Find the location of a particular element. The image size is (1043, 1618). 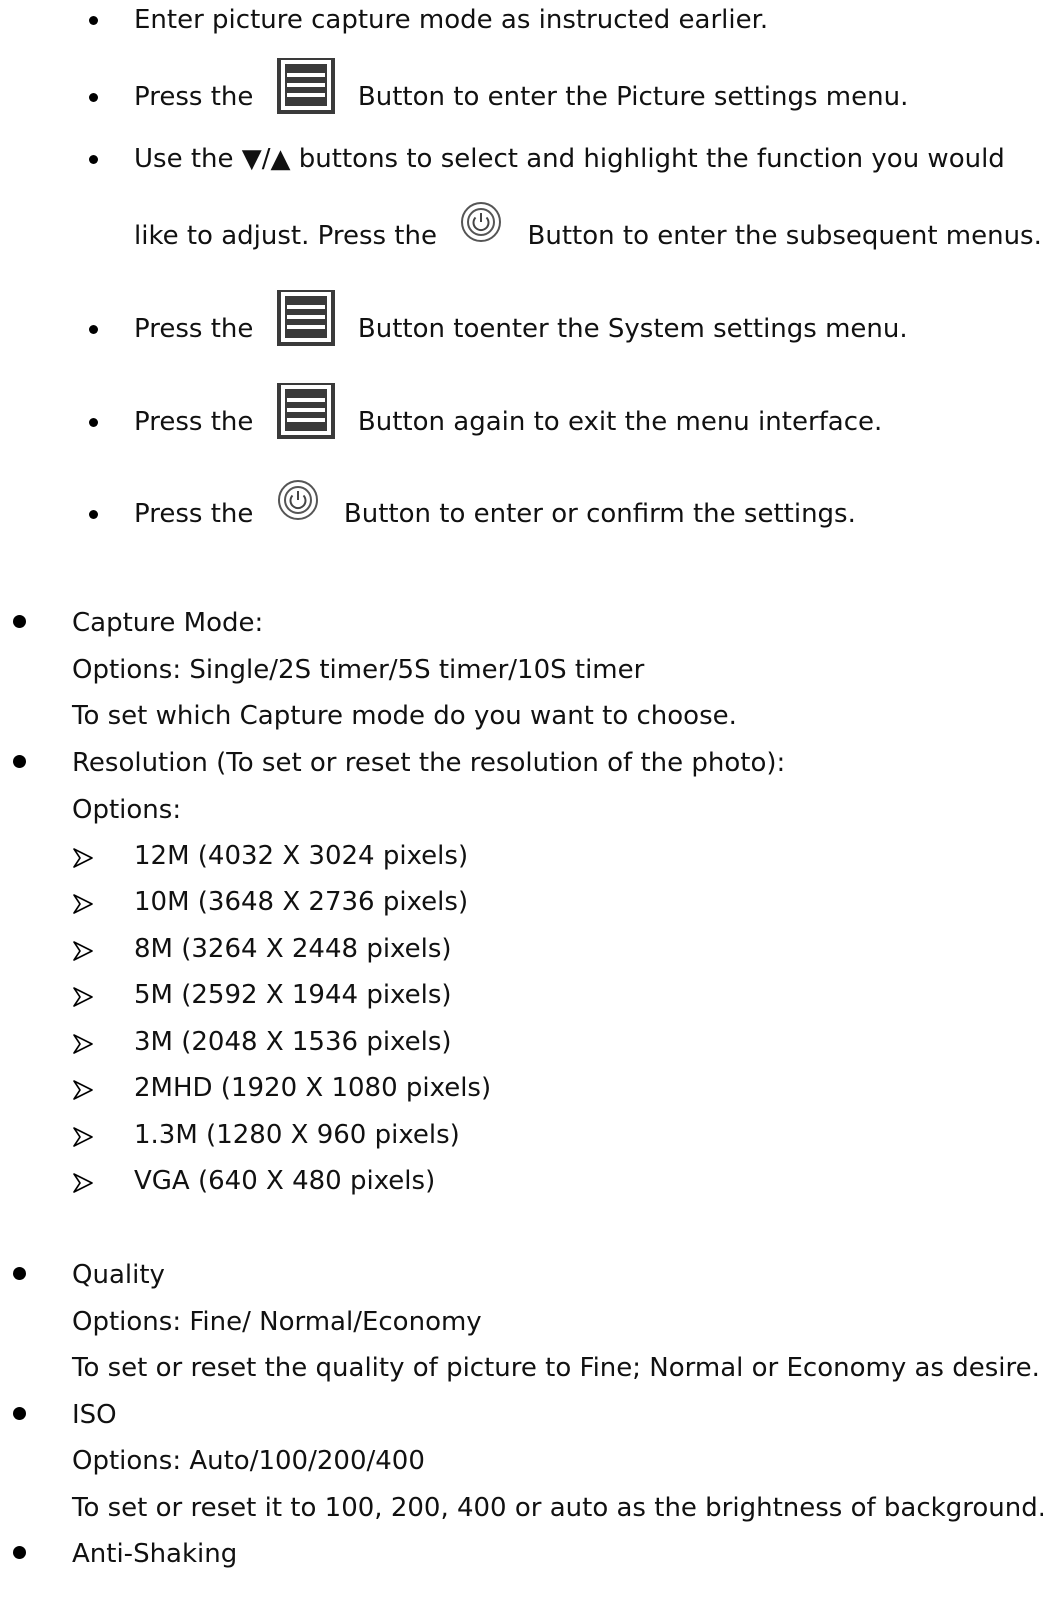

resolution-option: 3M (2048 X 1536 pixels) is located at coordinates (293, 1042).